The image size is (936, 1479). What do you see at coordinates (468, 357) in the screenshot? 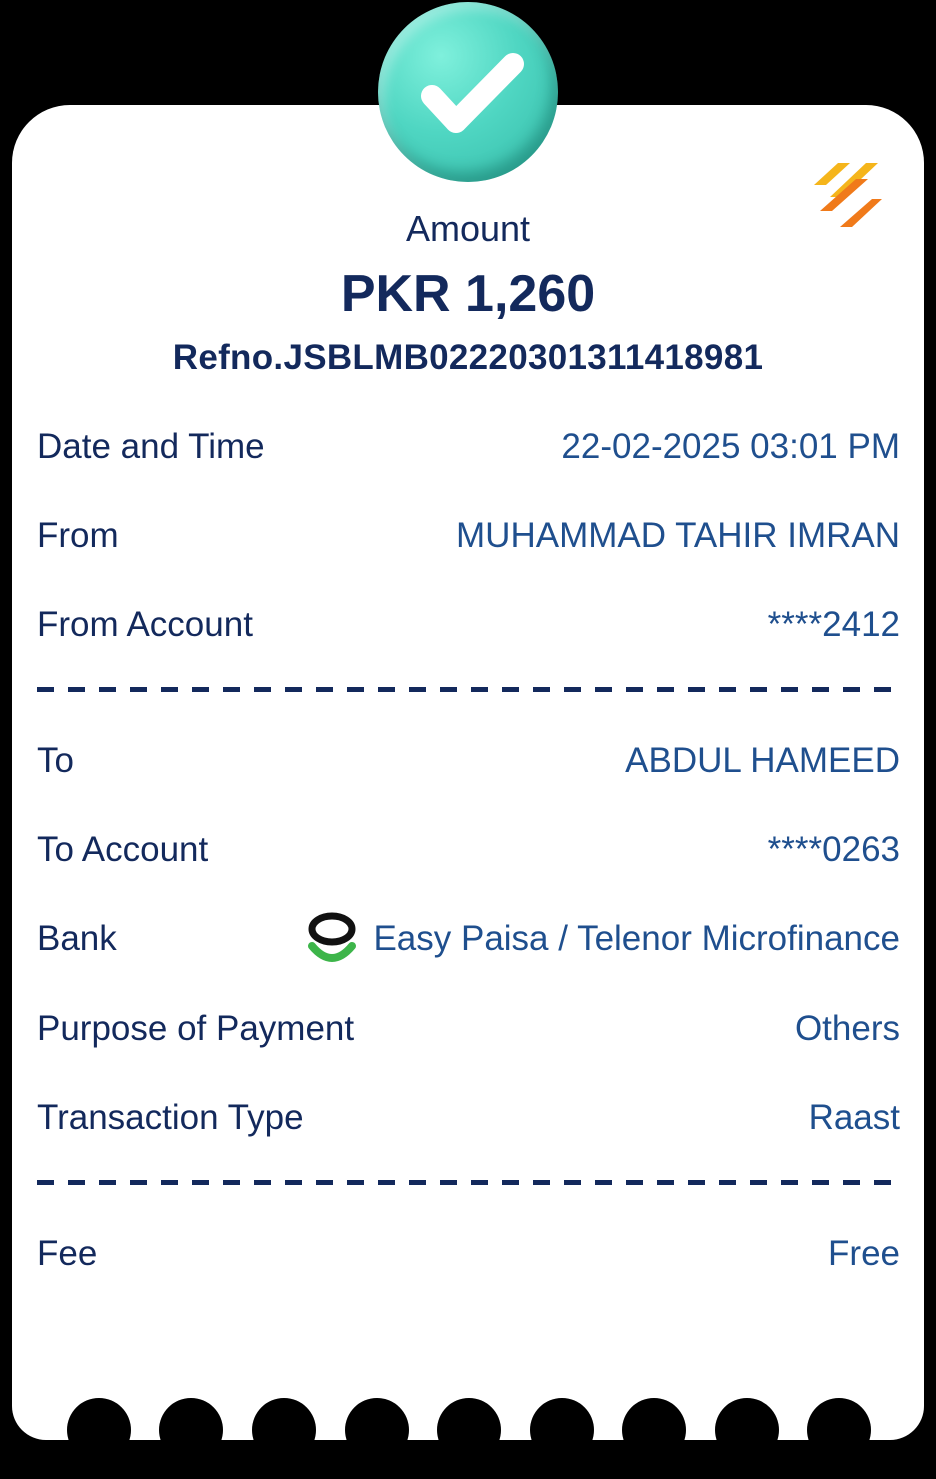
I see `reference-number: Refno.JSBLMB02220301311418981` at bounding box center [468, 357].